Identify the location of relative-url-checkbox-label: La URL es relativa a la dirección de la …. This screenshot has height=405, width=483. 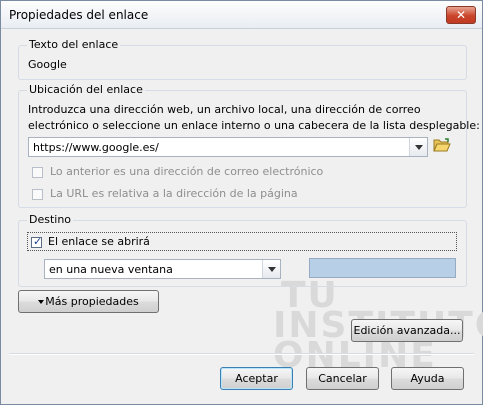
(174, 193).